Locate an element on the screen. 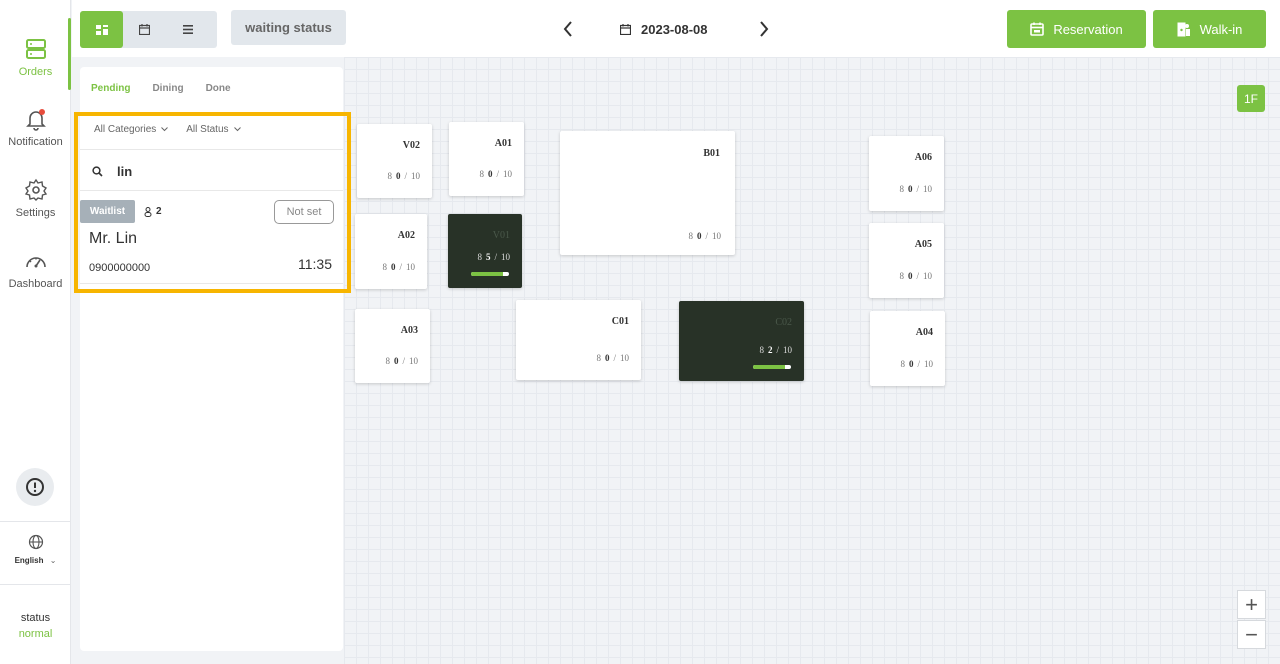  nav-item-settings: Settings is located at coordinates (35, 198).